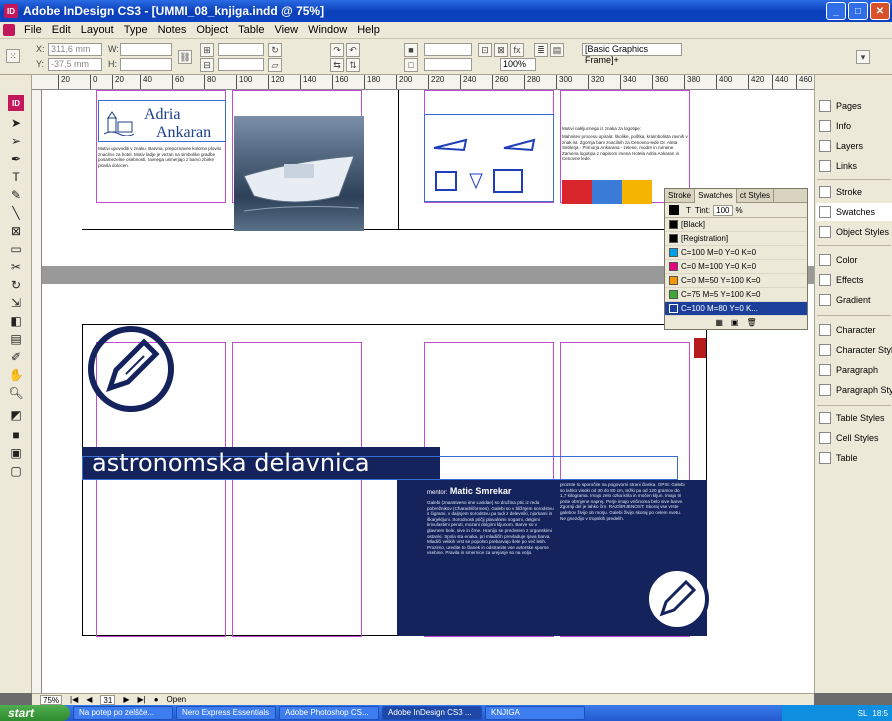 This screenshot has height=721, width=892. Describe the element at coordinates (299, 173) in the screenshot. I see `boat-photo` at that location.